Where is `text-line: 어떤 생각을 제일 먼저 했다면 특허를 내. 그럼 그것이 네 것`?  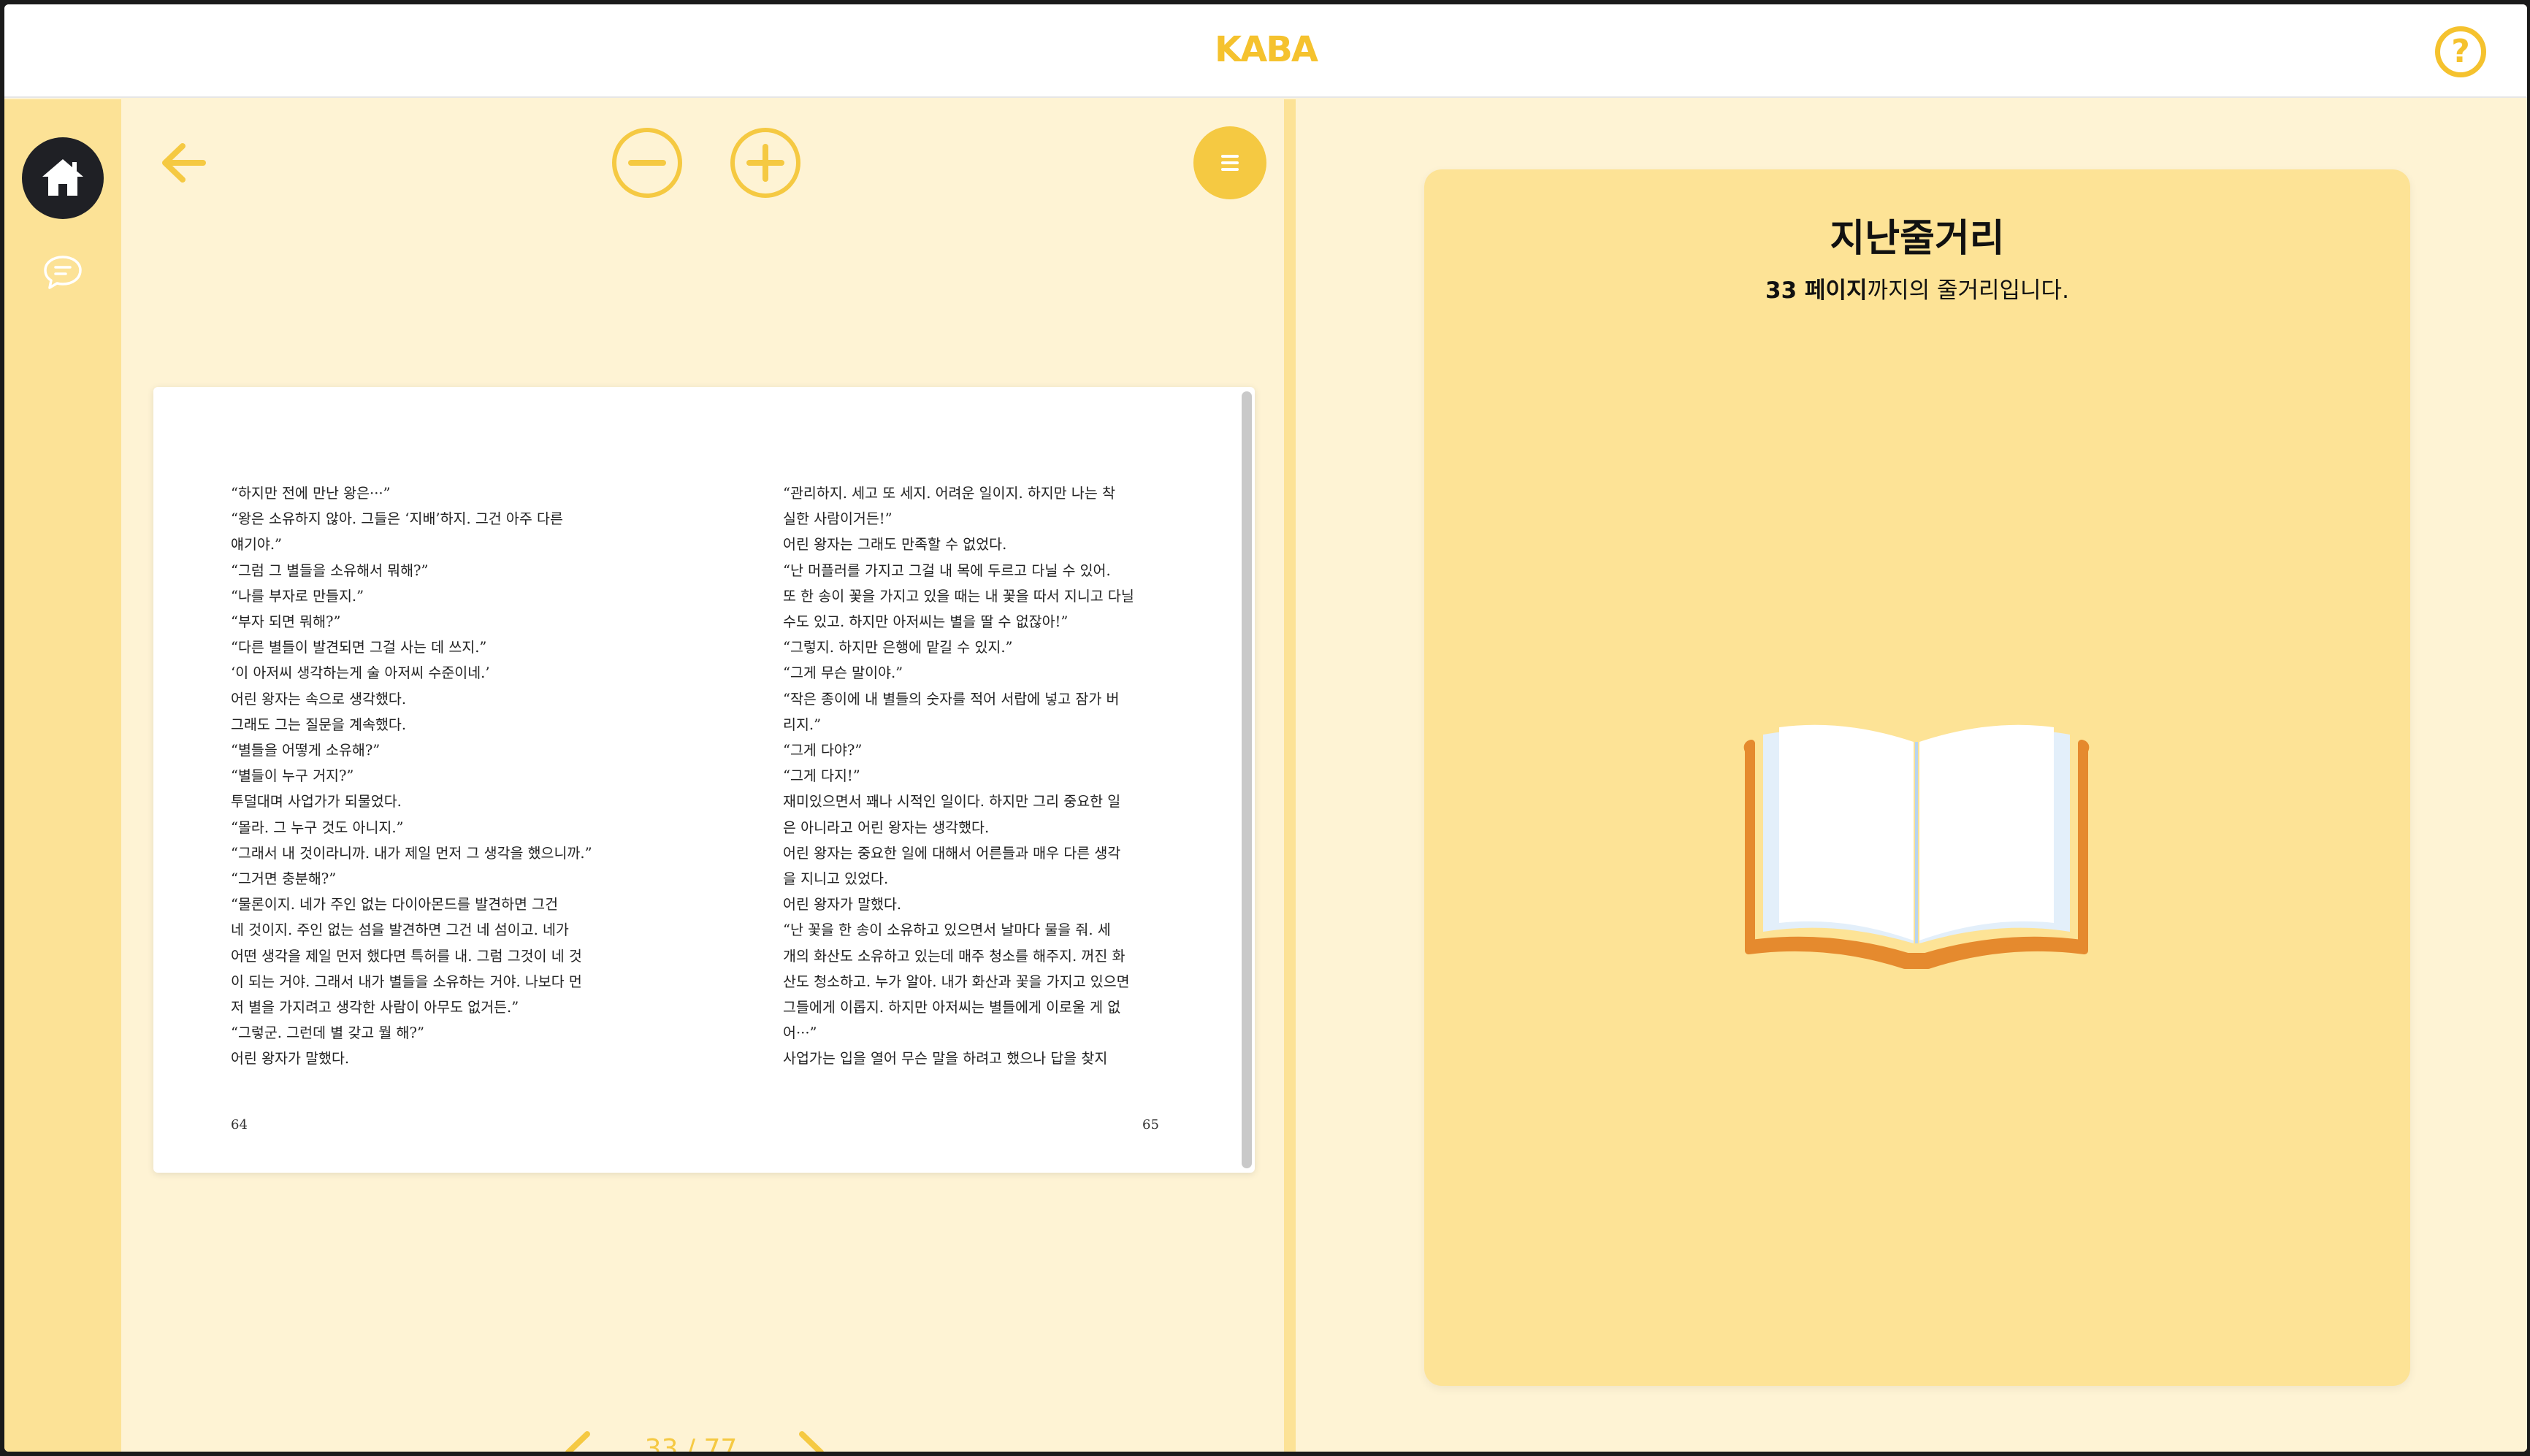
text-line: 어떤 생각을 제일 먼저 했다면 특허를 내. 그럼 그것이 네 것 is located at coordinates (407, 956).